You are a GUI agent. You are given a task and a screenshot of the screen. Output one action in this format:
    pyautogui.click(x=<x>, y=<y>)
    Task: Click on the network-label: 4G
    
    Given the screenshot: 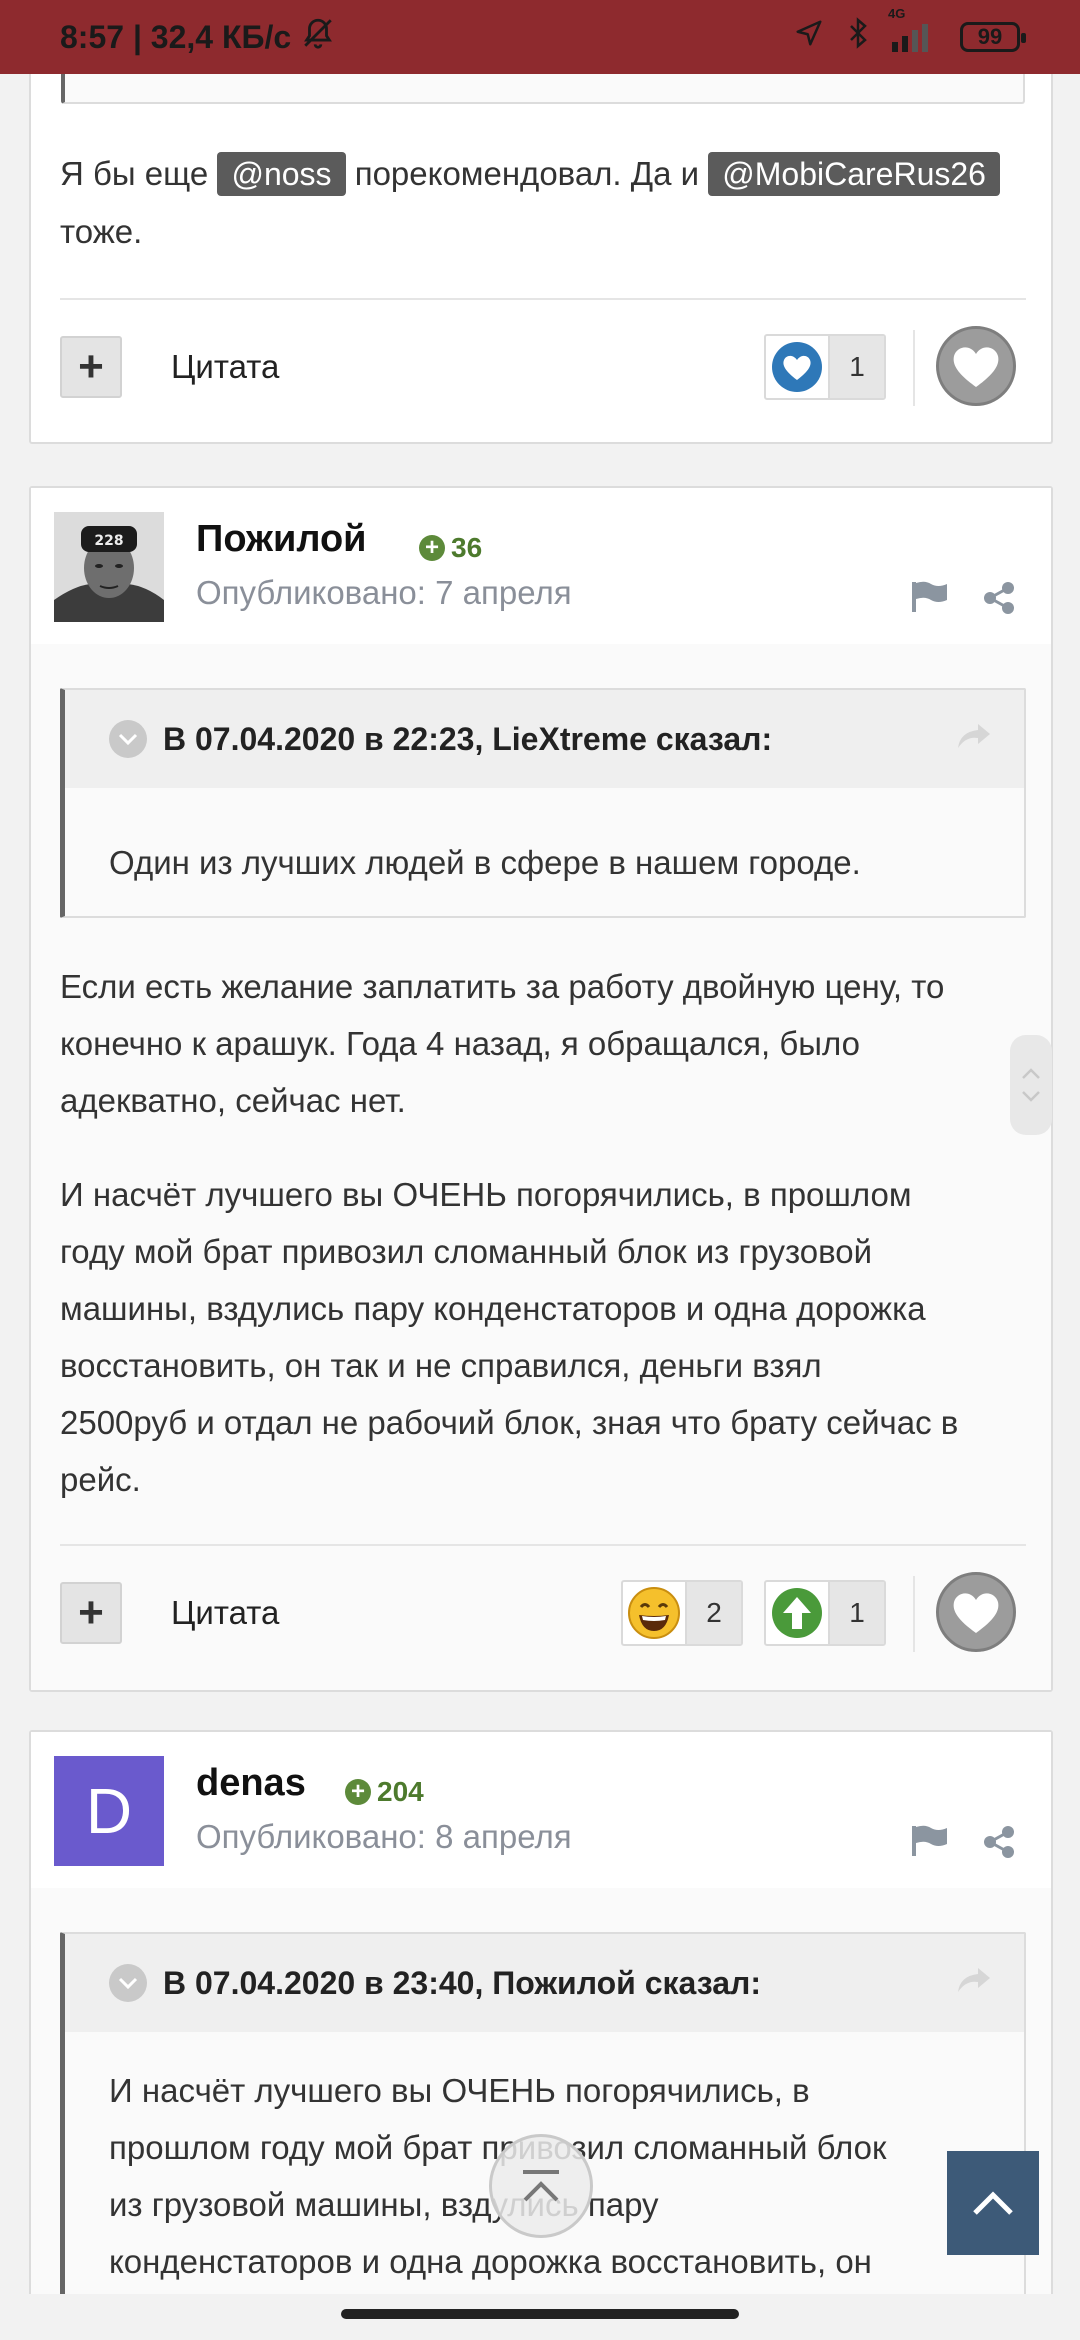 What is the action you would take?
    pyautogui.click(x=897, y=13)
    